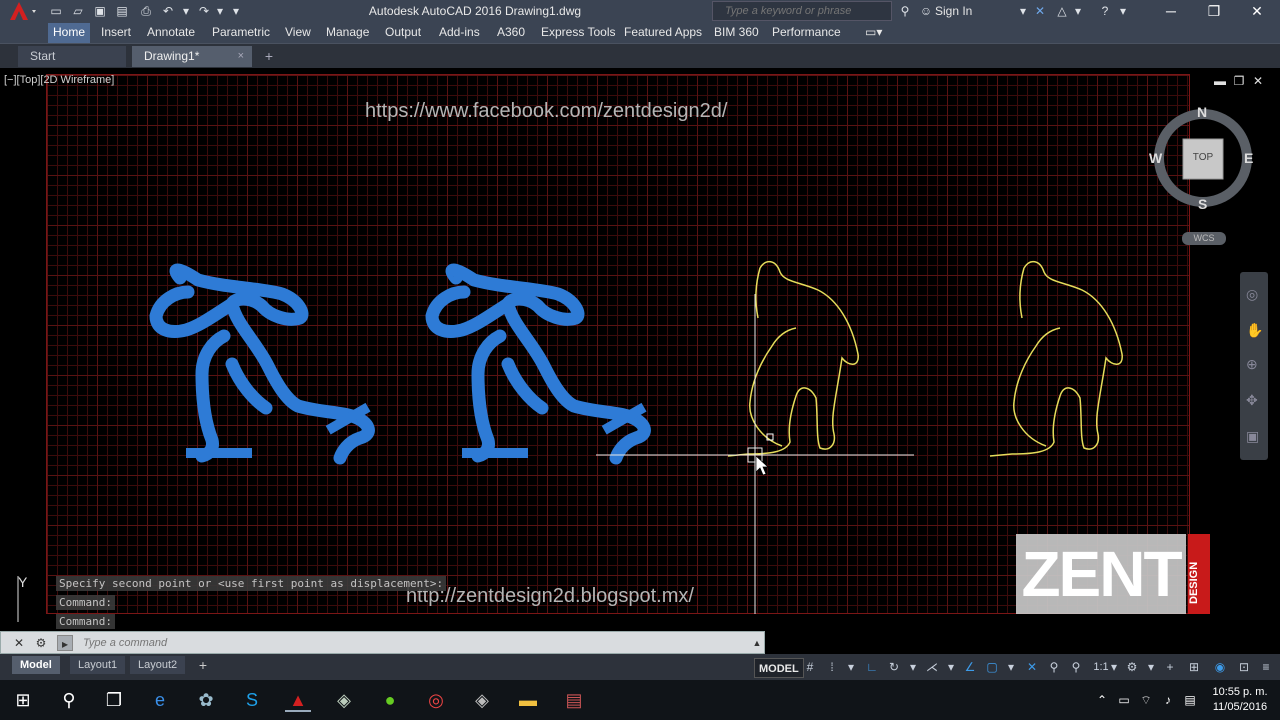 This screenshot has height=720, width=1280. I want to click on polar-dropdown-icon: ▾, so click(913, 667).